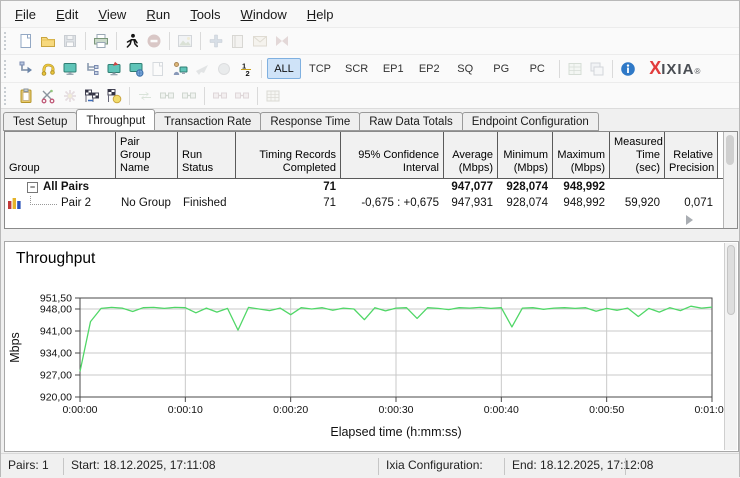  Describe the element at coordinates (70, 96) in the screenshot. I see `paste-special-icon` at that location.